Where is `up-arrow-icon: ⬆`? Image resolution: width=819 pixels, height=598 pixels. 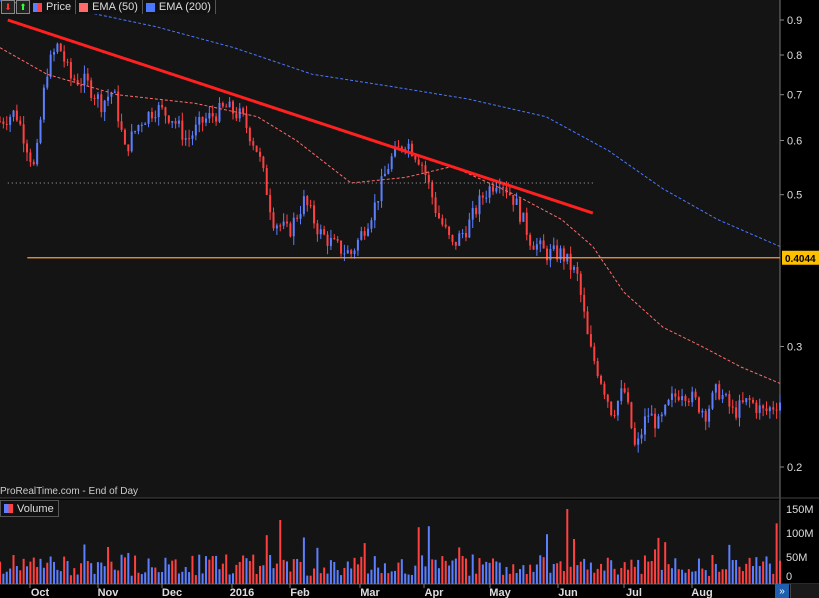 up-arrow-icon: ⬆ is located at coordinates (23, 7).